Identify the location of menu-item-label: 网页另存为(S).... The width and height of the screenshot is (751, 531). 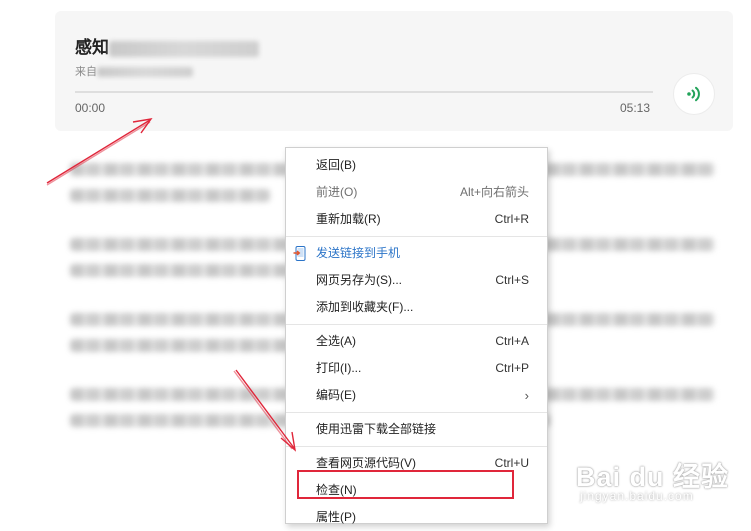
(359, 280).